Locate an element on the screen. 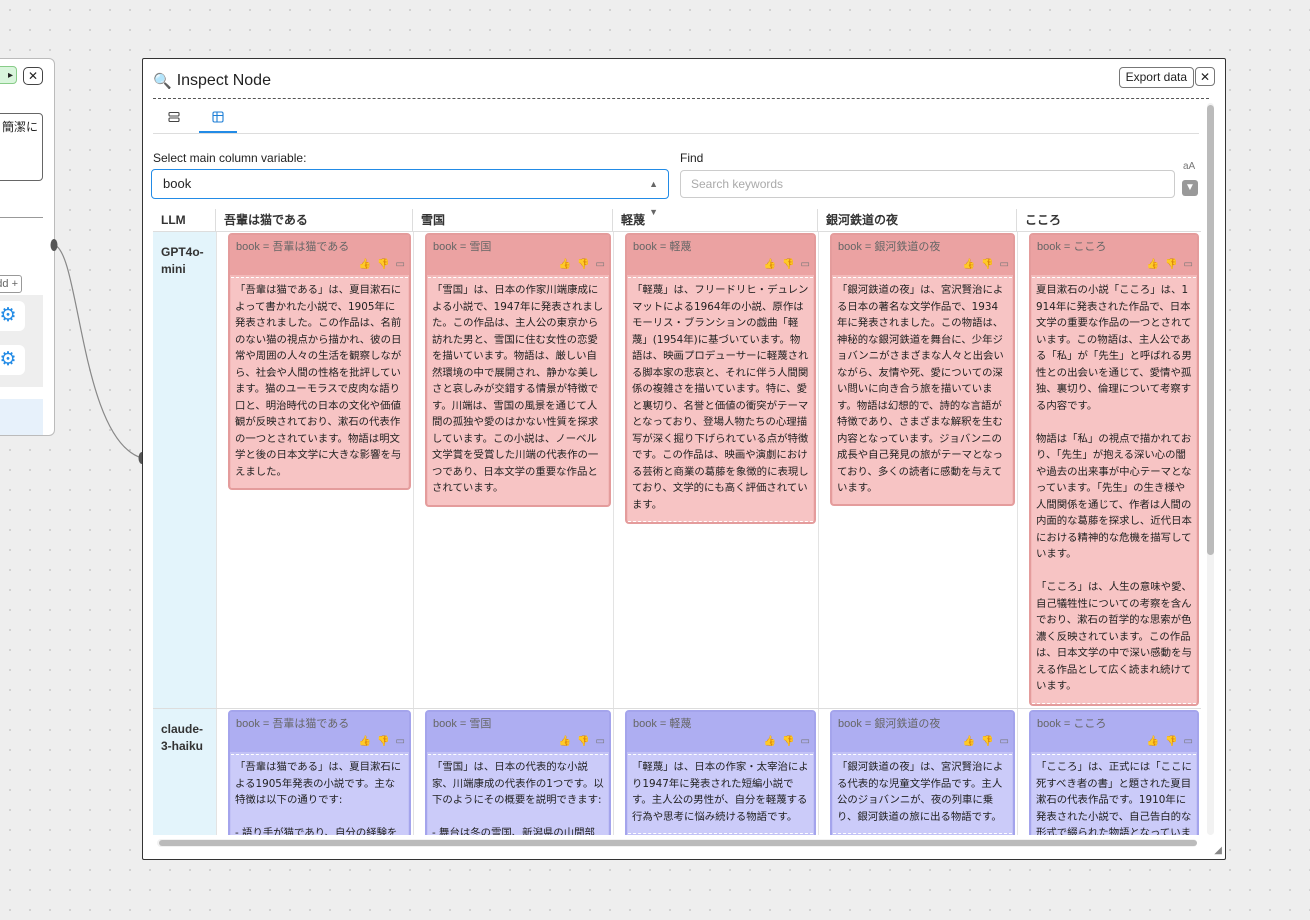  tab-table-view is located at coordinates (218, 120).